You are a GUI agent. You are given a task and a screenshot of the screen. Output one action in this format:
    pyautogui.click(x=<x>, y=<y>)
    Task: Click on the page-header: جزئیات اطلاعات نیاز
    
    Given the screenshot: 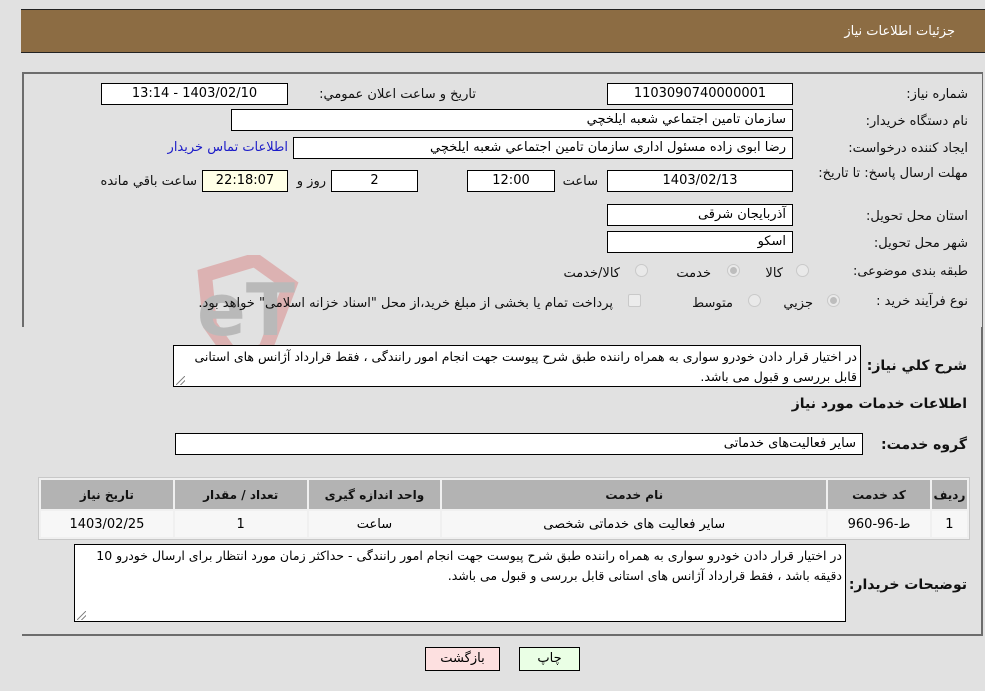 What is the action you would take?
    pyautogui.click(x=503, y=31)
    